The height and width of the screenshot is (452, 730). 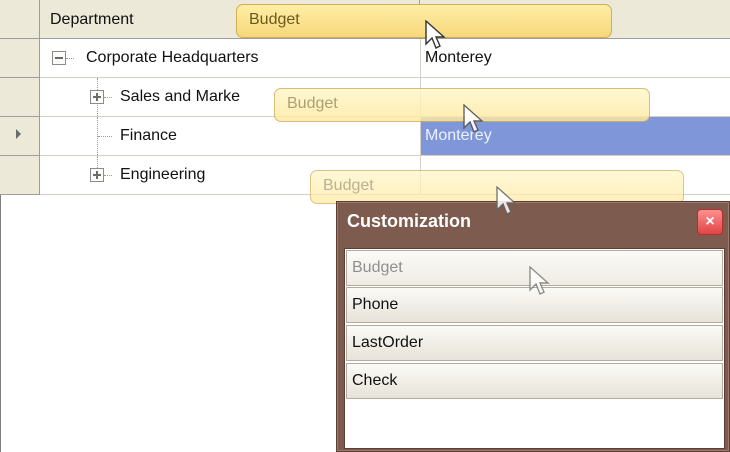 What do you see at coordinates (268, 136) in the screenshot?
I see `department-cell: Finance` at bounding box center [268, 136].